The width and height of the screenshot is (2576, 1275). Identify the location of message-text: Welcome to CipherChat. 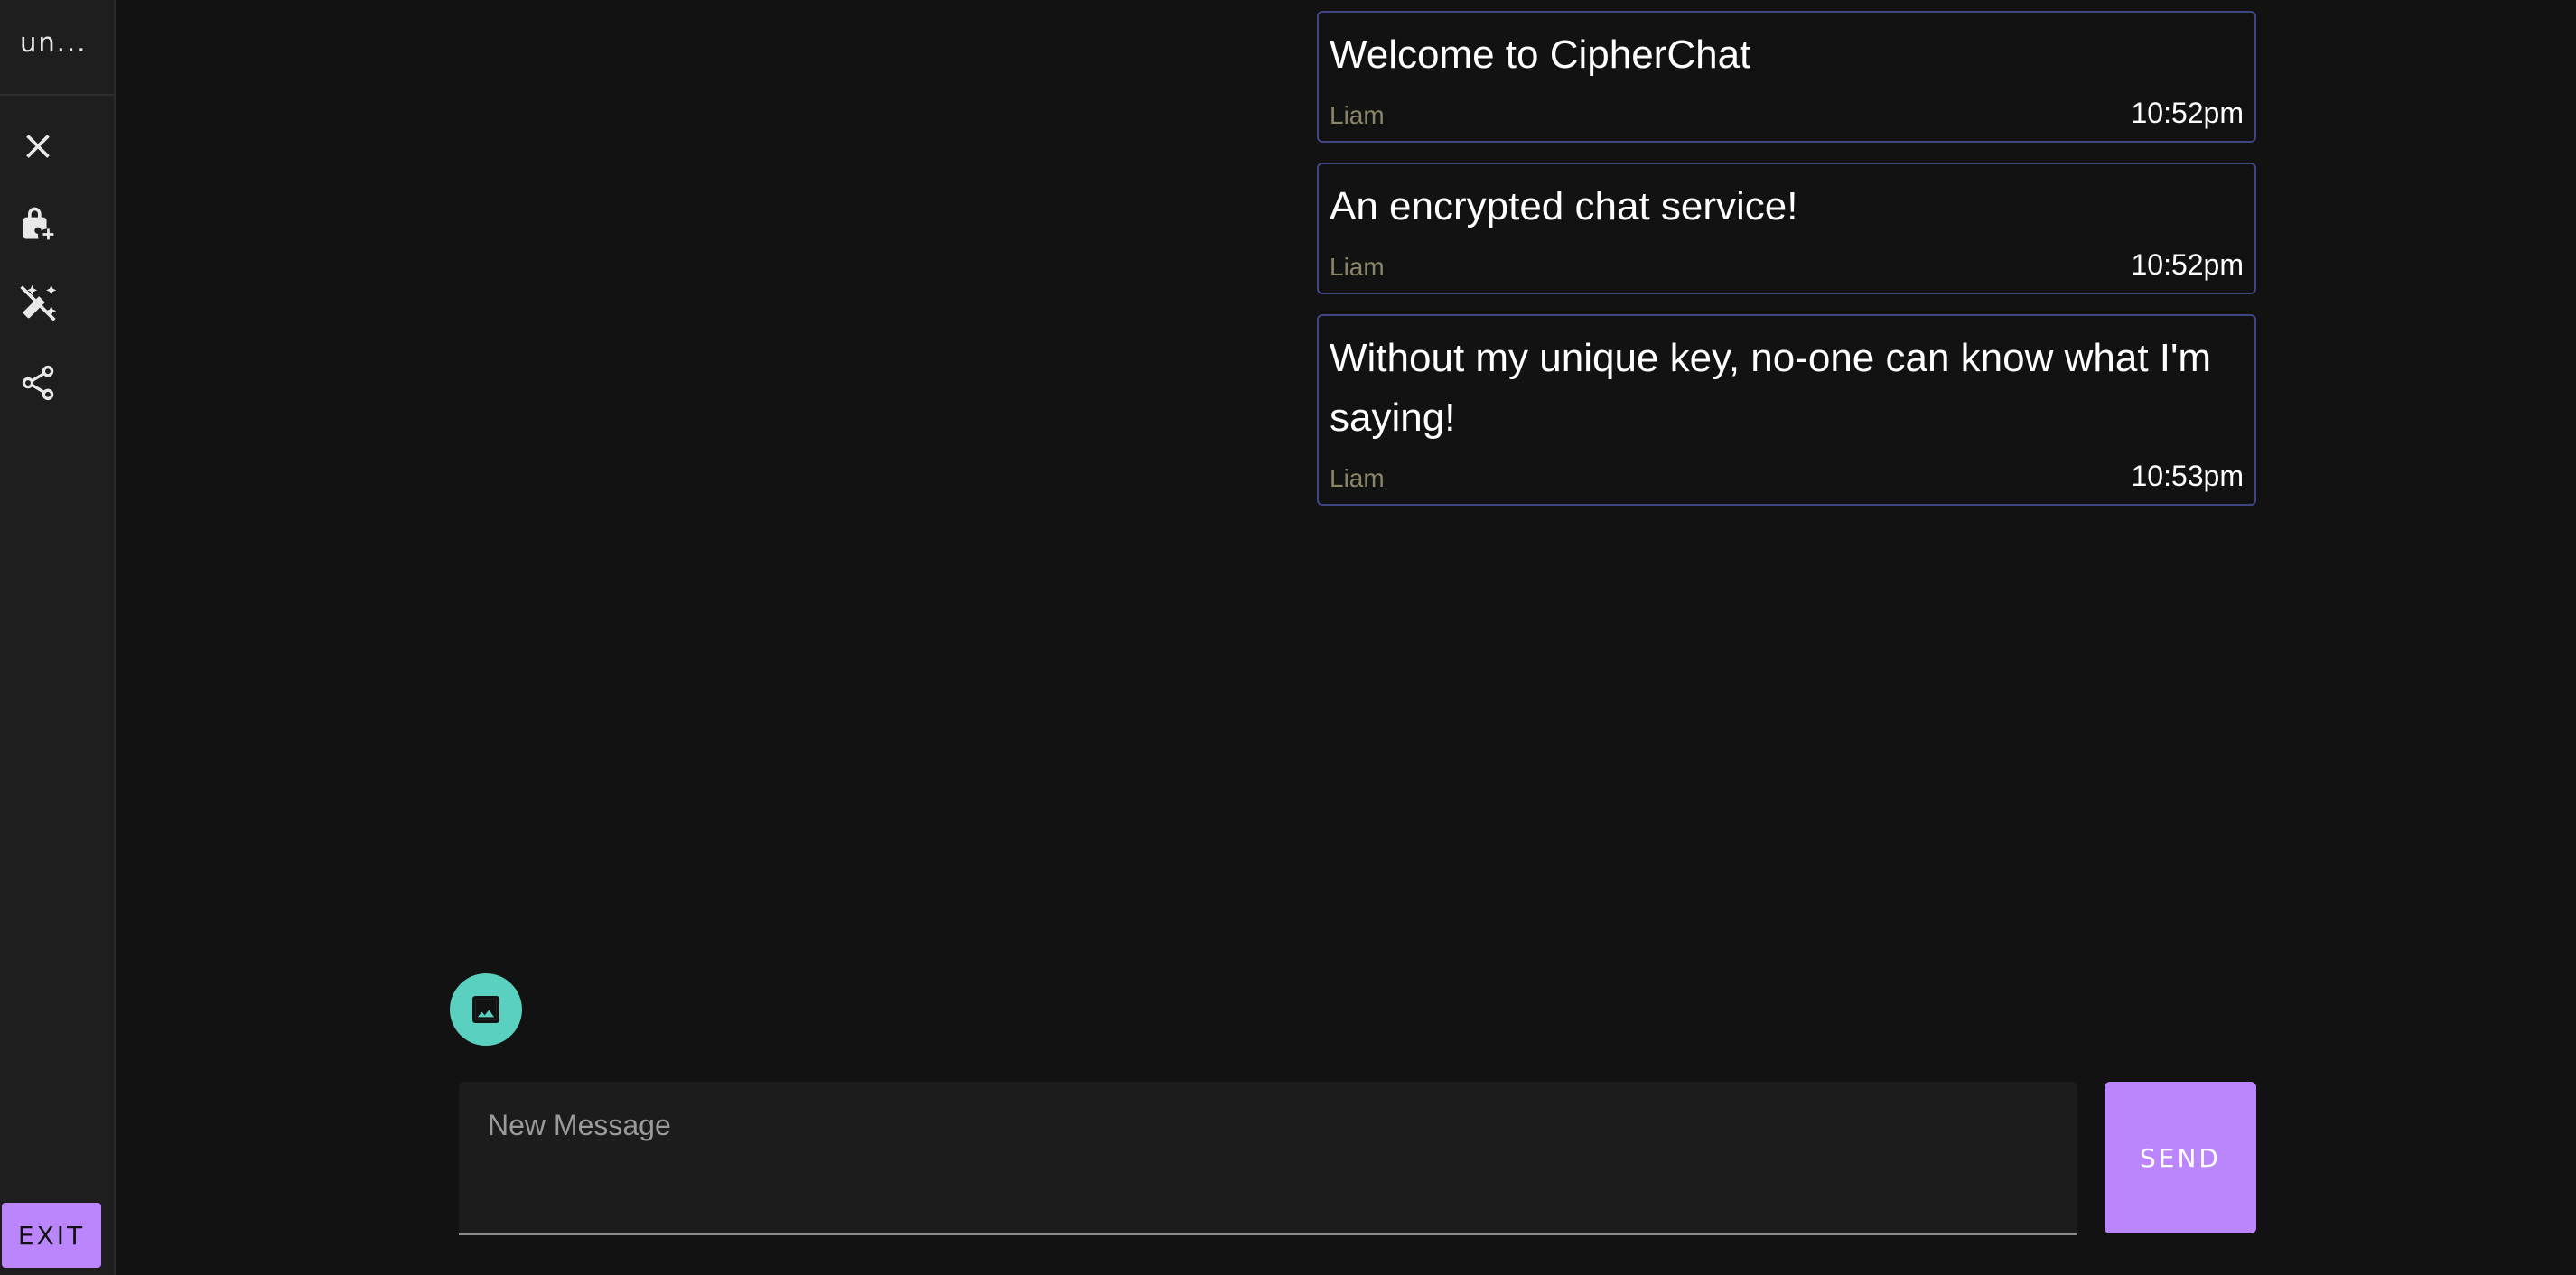
(1540, 55).